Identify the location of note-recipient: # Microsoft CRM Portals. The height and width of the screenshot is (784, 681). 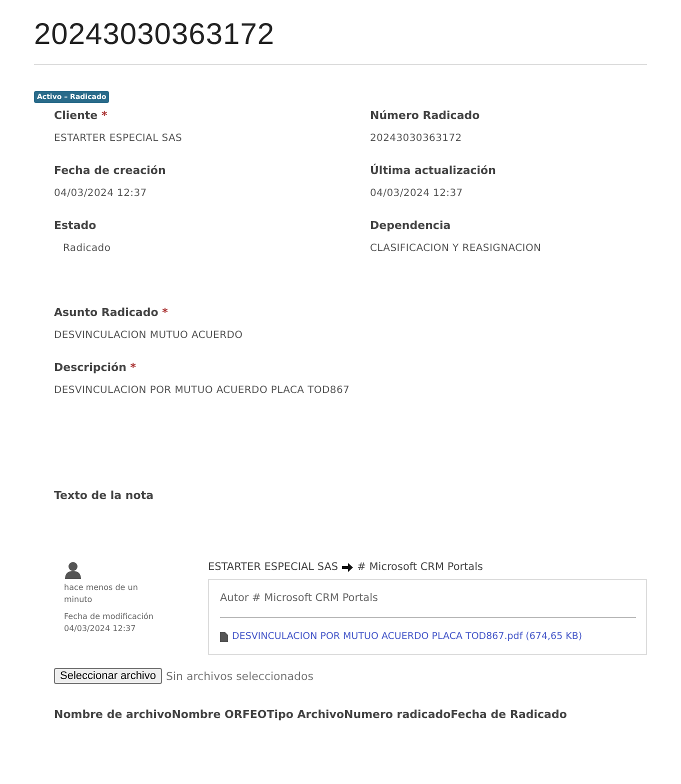
(420, 567).